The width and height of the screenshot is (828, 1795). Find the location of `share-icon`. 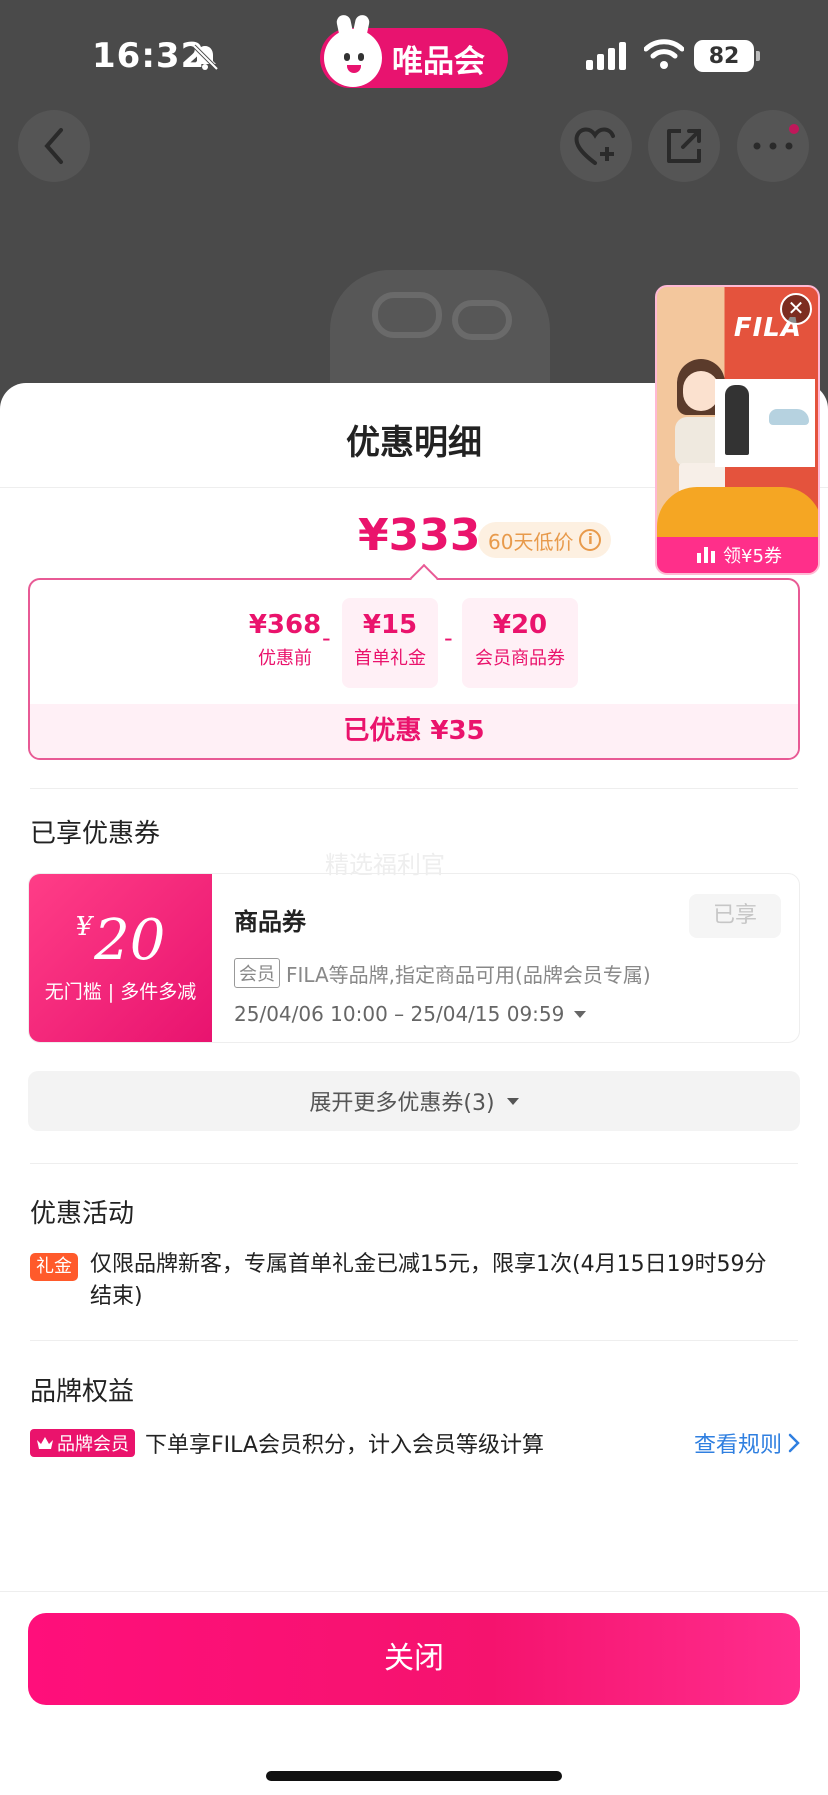

share-icon is located at coordinates (684, 146).